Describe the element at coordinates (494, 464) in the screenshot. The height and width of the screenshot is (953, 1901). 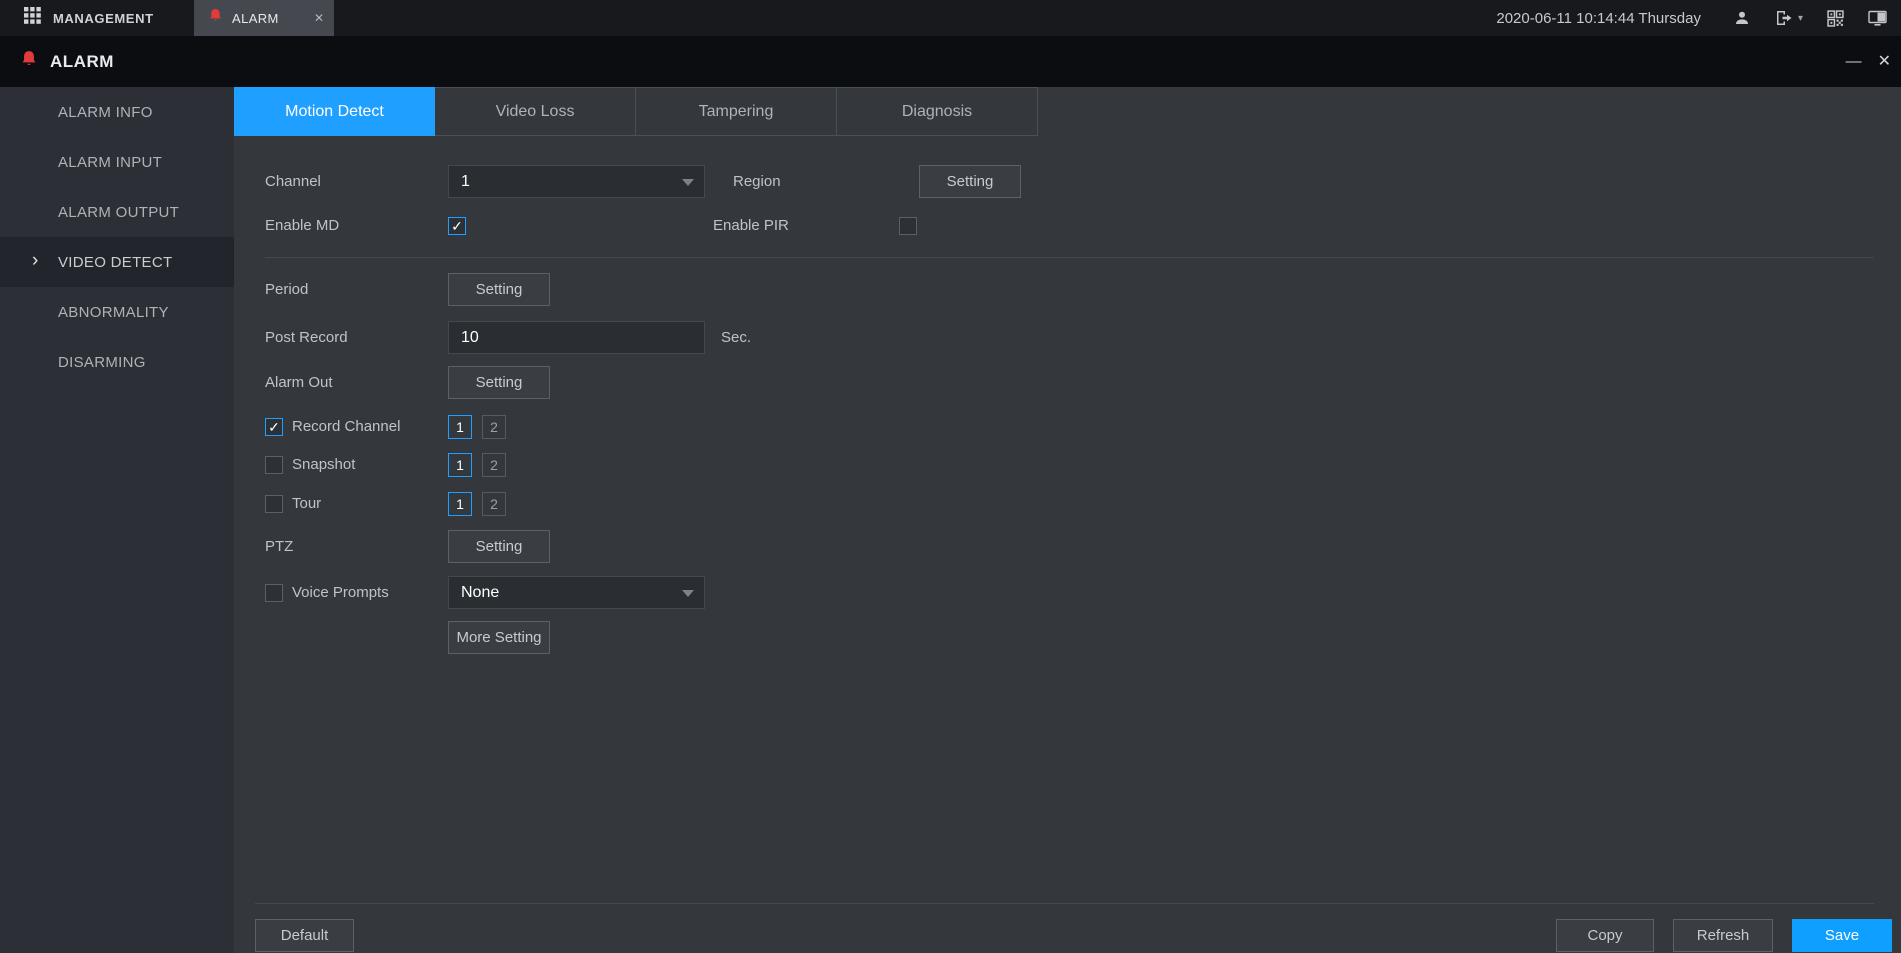
I see `snapshot-2-button: 2` at that location.